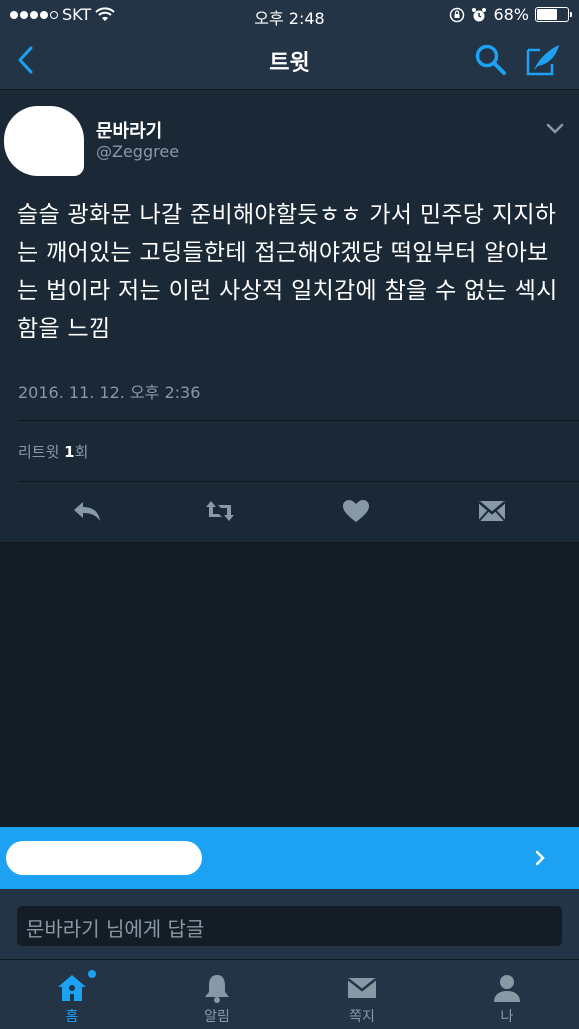 This screenshot has width=579, height=1029. What do you see at coordinates (555, 129) in the screenshot?
I see `chevron-down-icon` at bounding box center [555, 129].